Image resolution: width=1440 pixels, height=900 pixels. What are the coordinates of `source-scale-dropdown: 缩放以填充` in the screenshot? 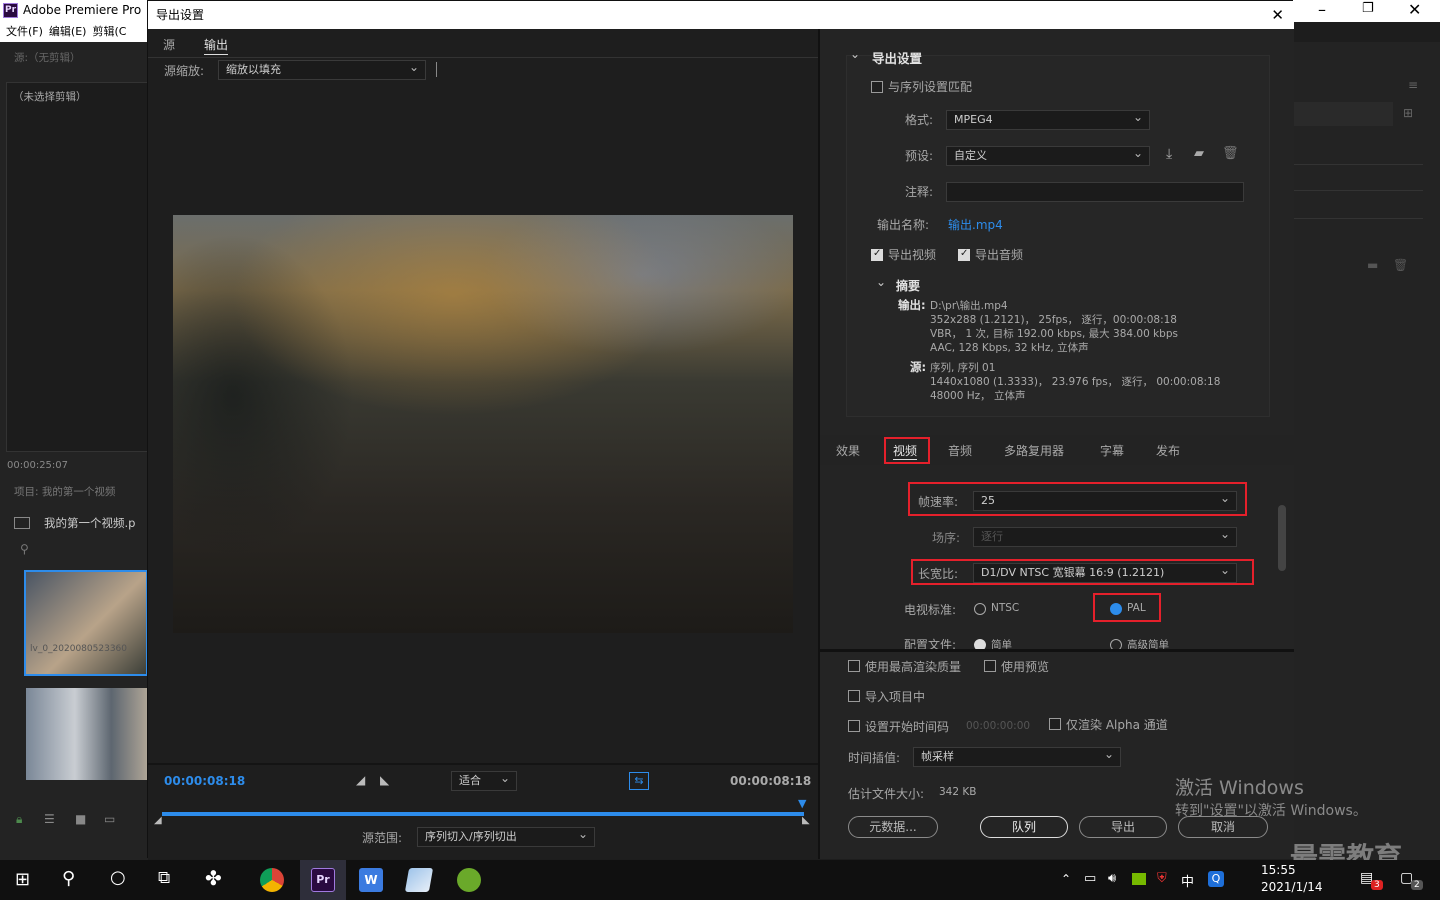 It's located at (322, 69).